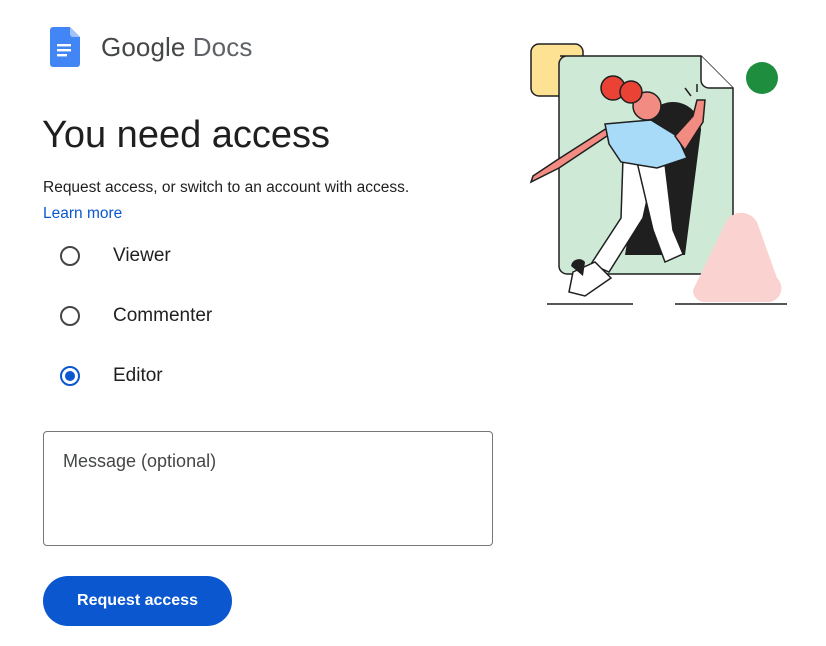 The height and width of the screenshot is (646, 826). What do you see at coordinates (70, 256) in the screenshot?
I see `viewer-radio` at bounding box center [70, 256].